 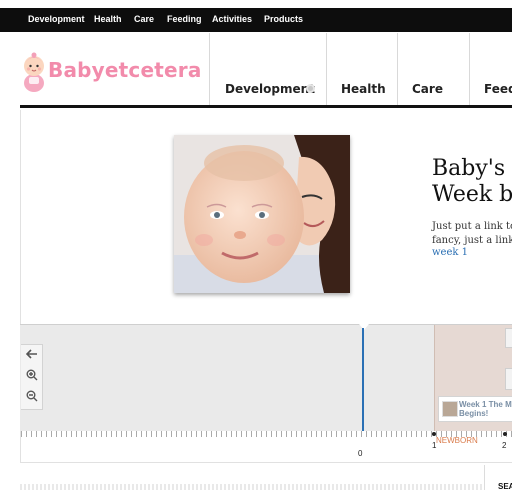 I want to click on mother-baby-image, so click(x=262, y=214).